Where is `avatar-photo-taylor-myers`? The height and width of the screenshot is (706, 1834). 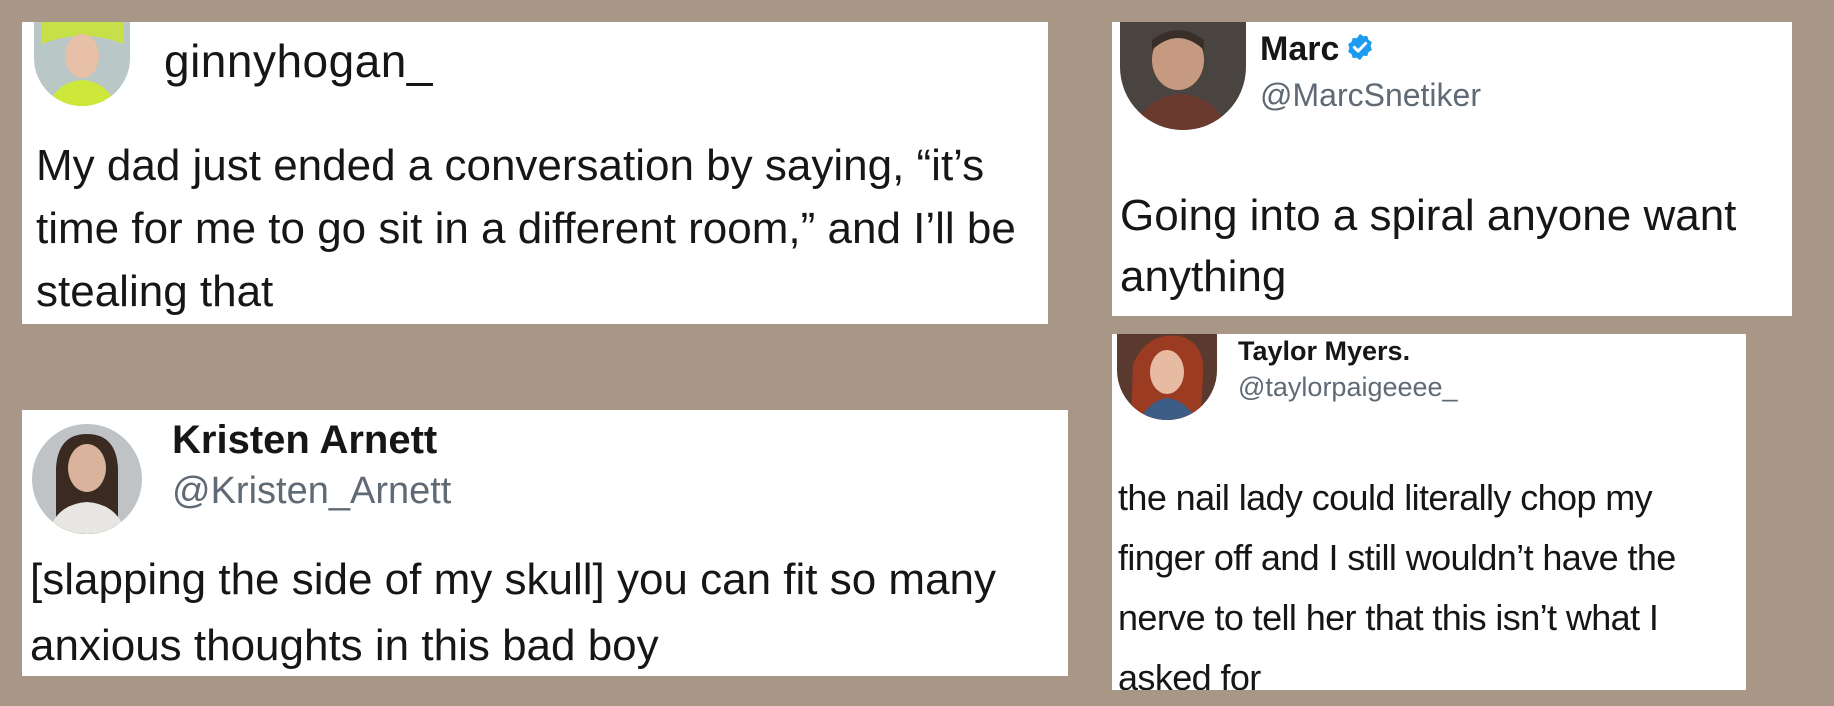
avatar-photo-taylor-myers is located at coordinates (1167, 377).